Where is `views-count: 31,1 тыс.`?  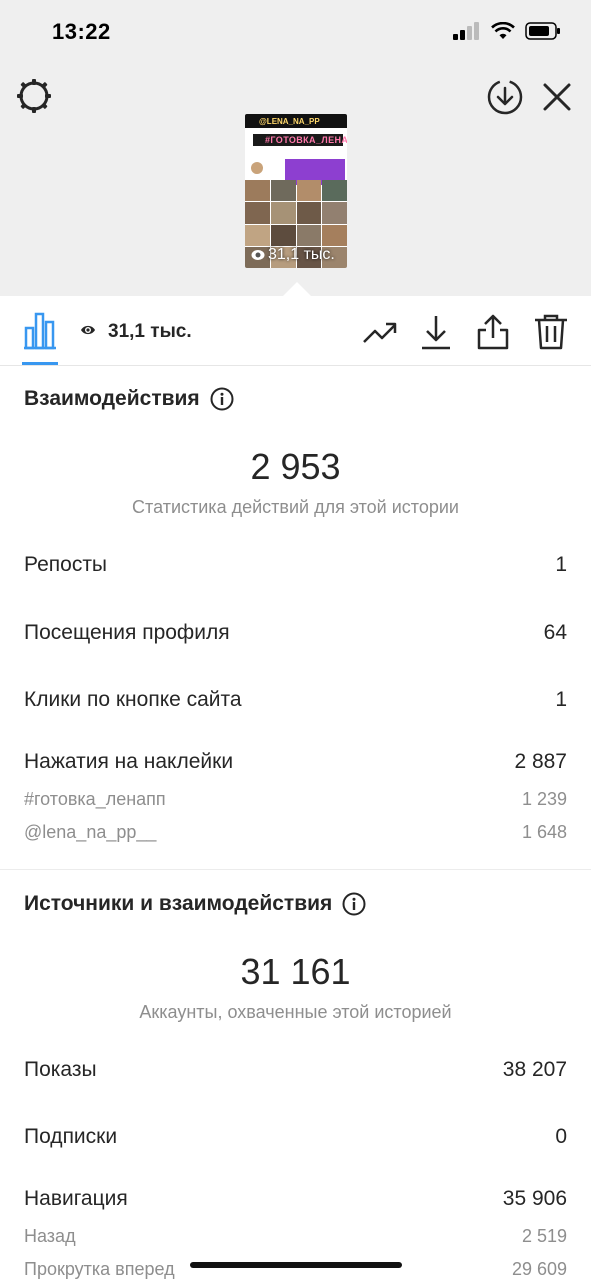
views-count: 31,1 тыс. is located at coordinates (150, 331).